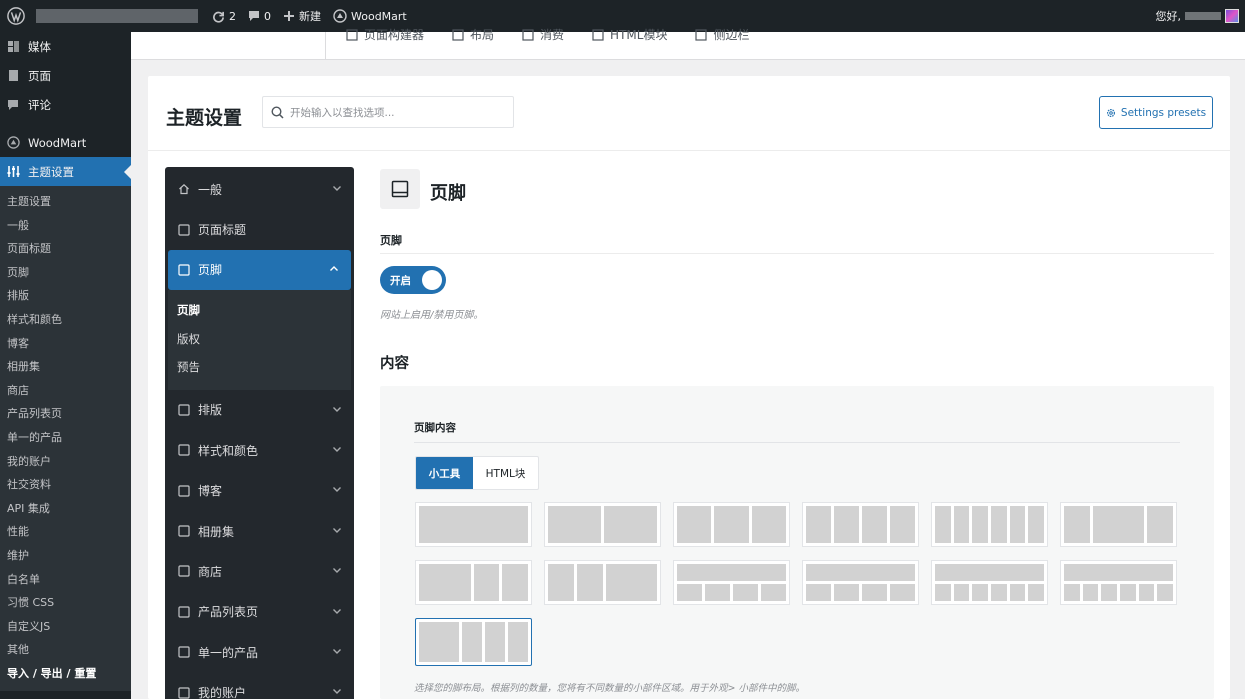 The width and height of the screenshot is (1245, 699). Describe the element at coordinates (65, 391) in the screenshot. I see `submenu-item: 商店` at that location.